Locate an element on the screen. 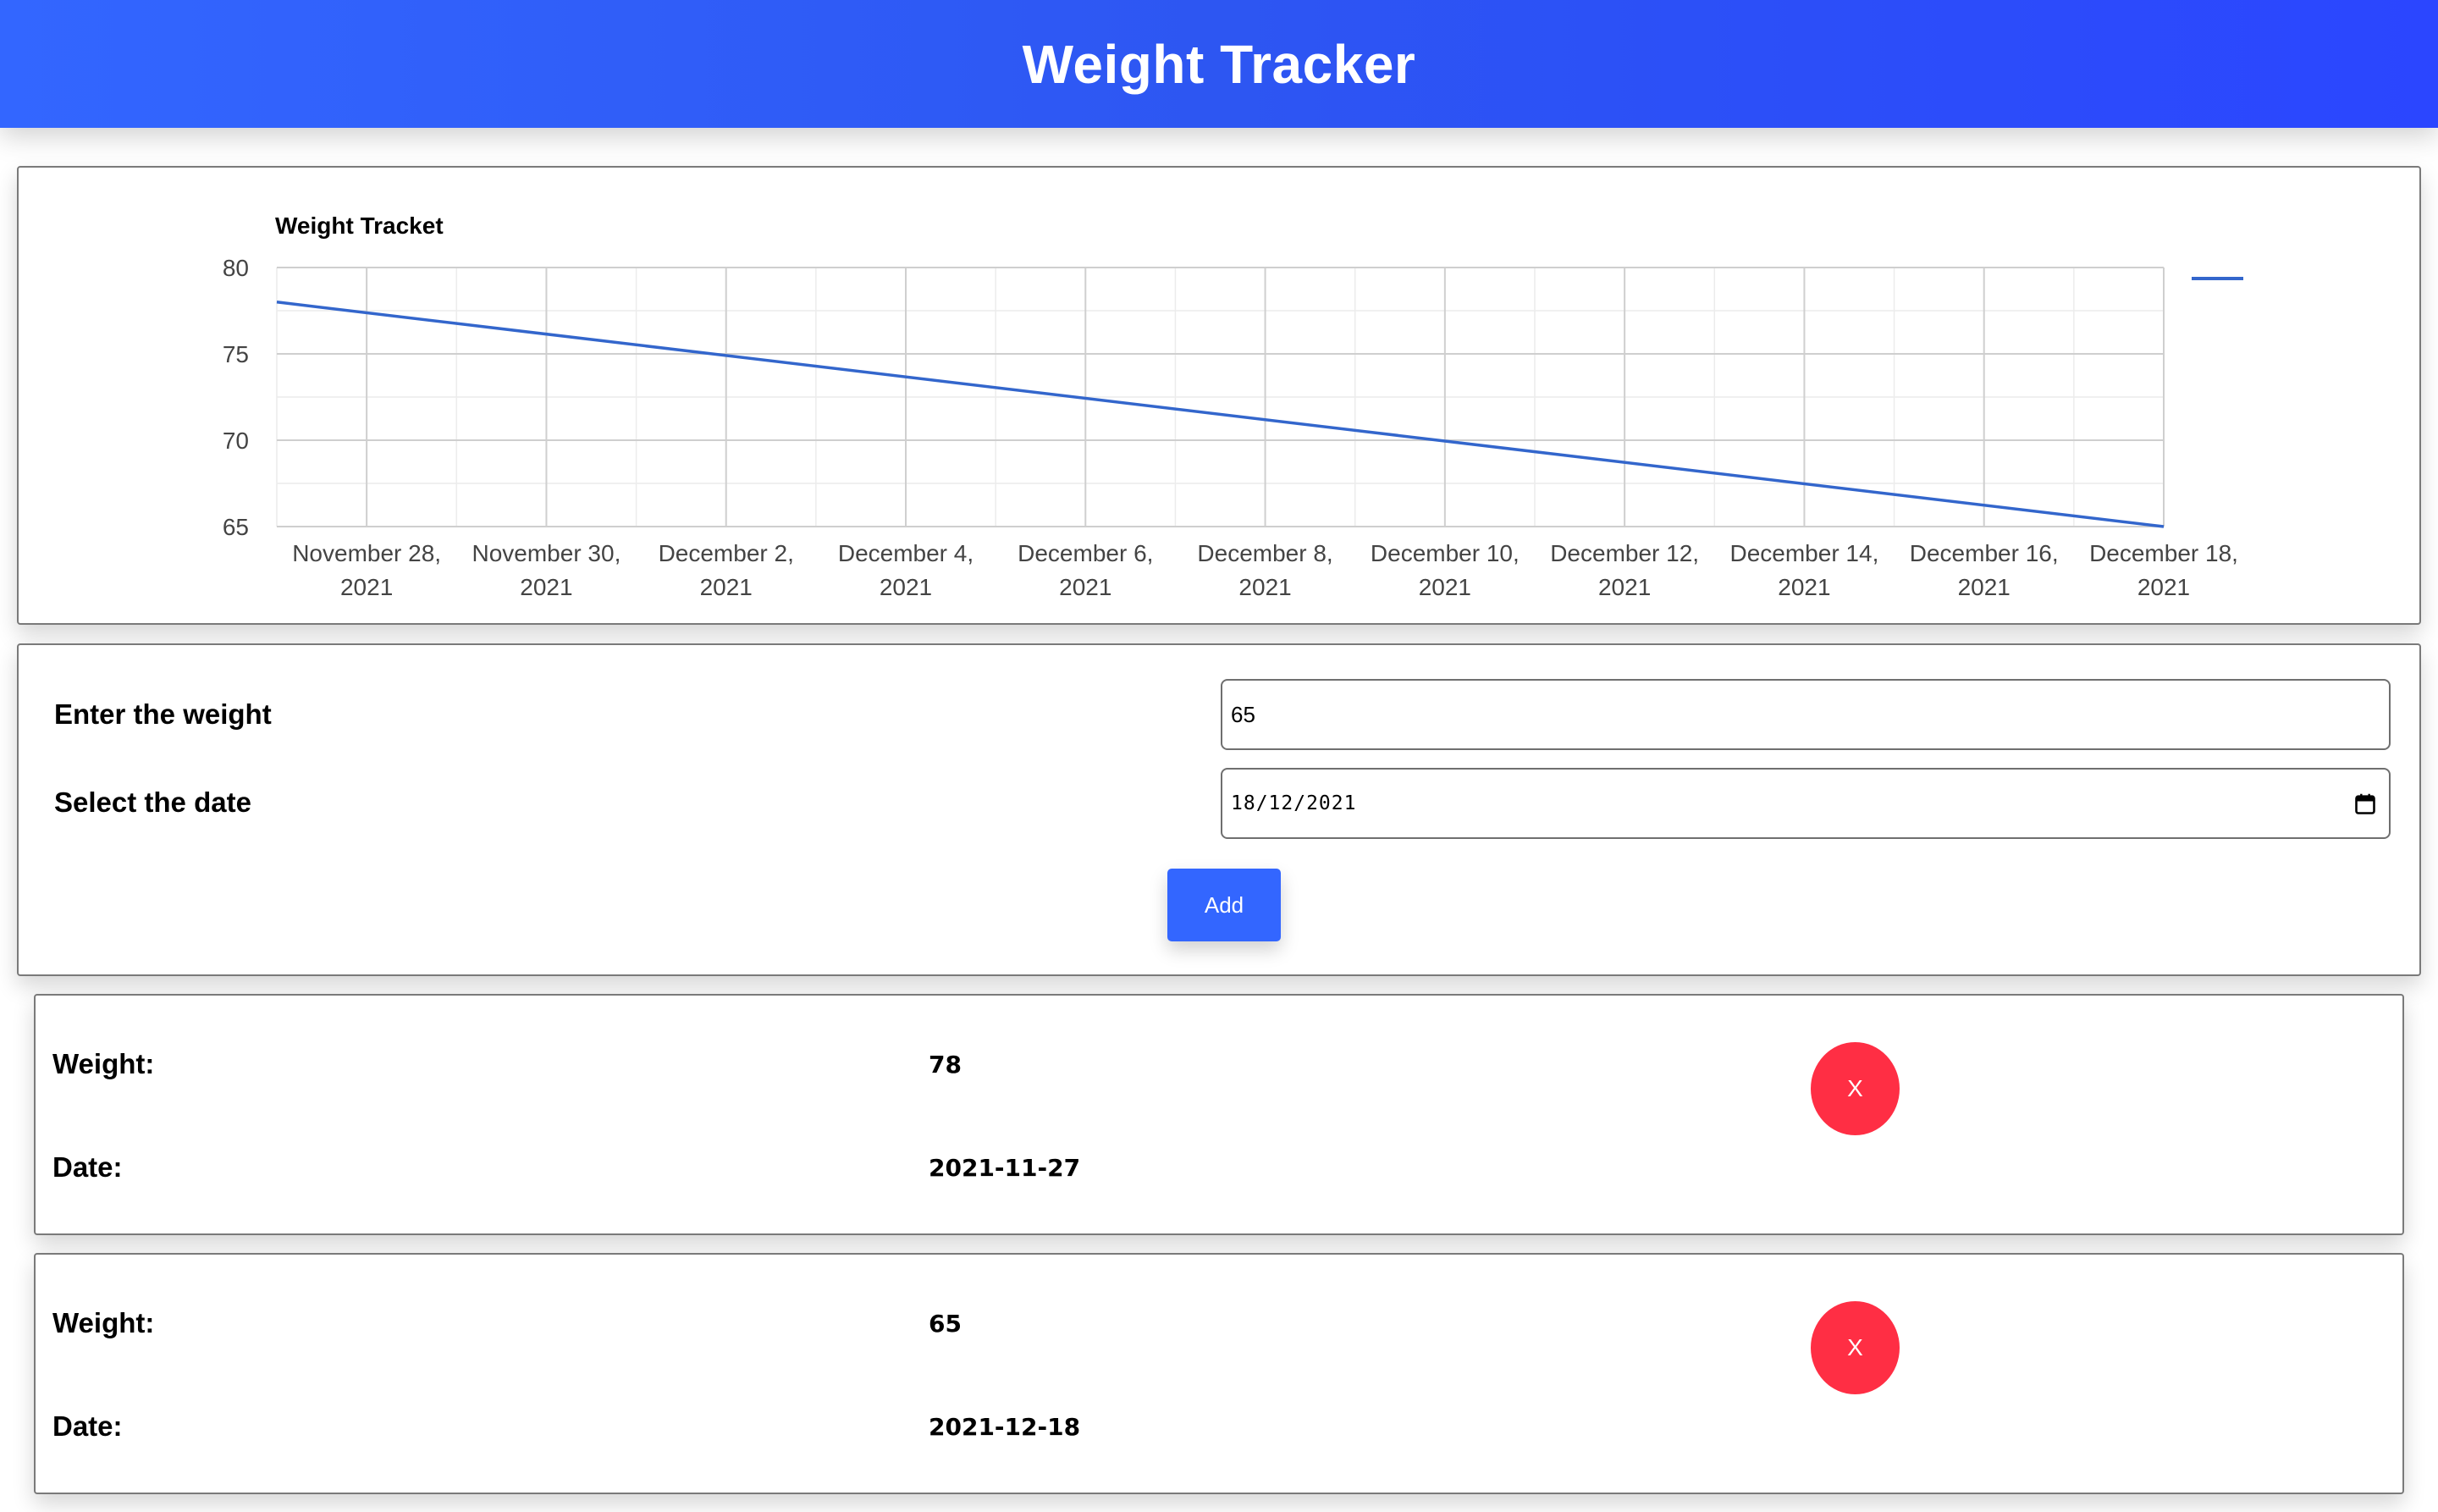 Image resolution: width=2438 pixels, height=1512 pixels. x-tick-label: November 28, is located at coordinates (366, 553).